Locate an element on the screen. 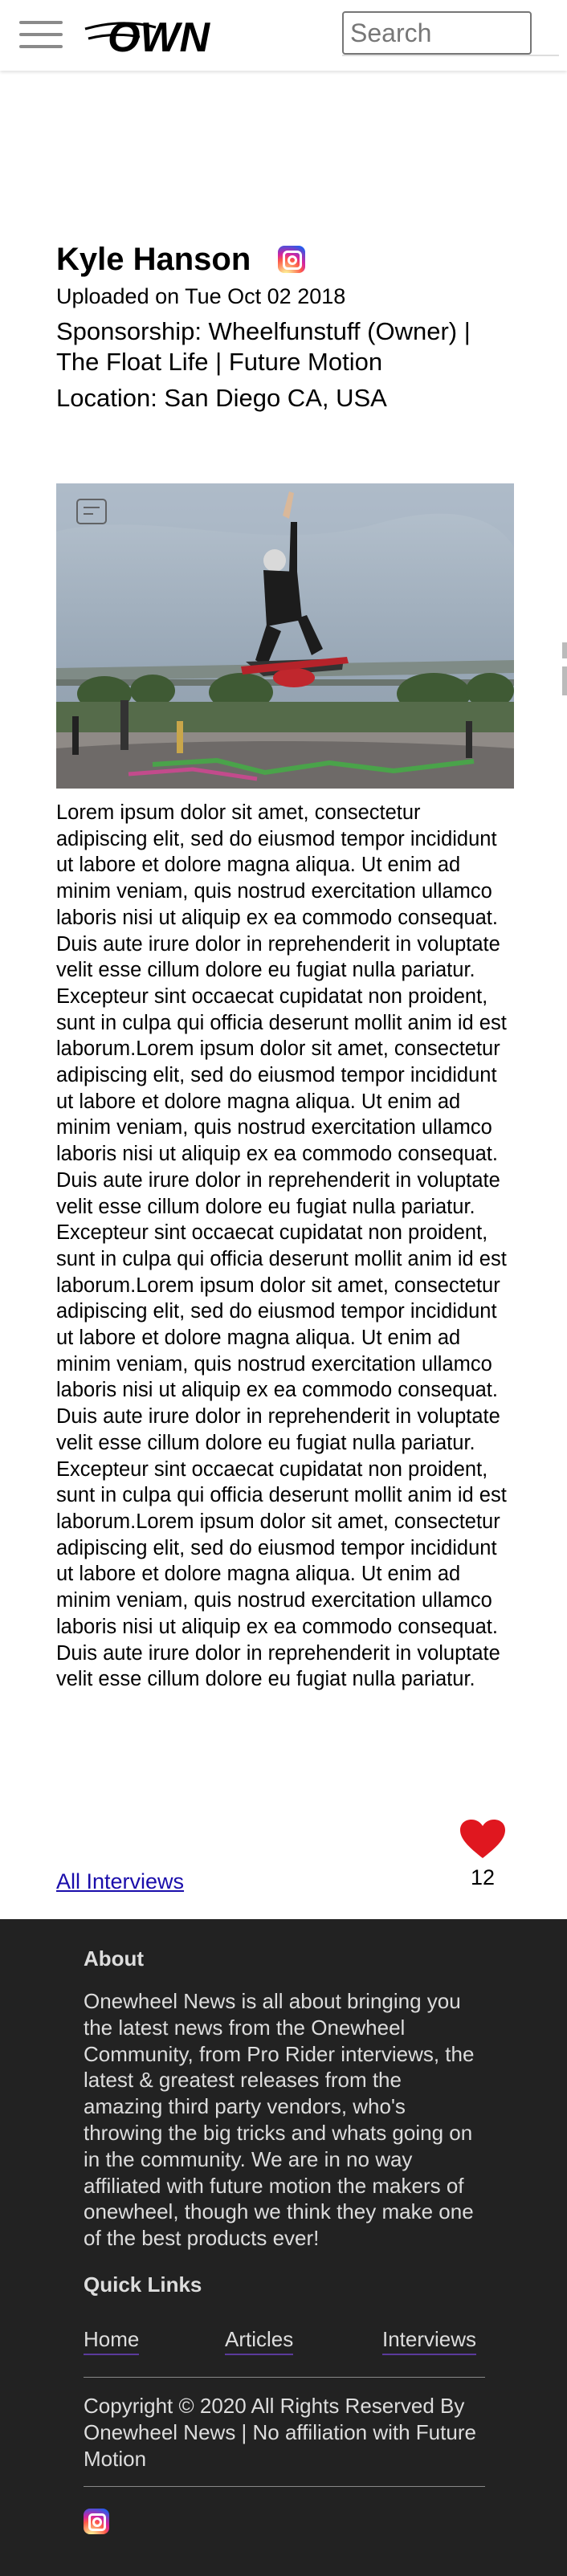 This screenshot has width=567, height=2576. rider-photo is located at coordinates (285, 636).